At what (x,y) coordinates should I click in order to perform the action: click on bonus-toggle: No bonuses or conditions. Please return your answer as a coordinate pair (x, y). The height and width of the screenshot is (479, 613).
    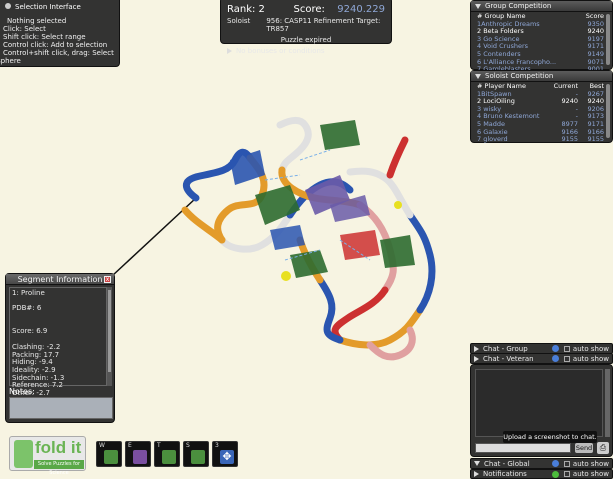
    Looking at the image, I should click on (306, 51).